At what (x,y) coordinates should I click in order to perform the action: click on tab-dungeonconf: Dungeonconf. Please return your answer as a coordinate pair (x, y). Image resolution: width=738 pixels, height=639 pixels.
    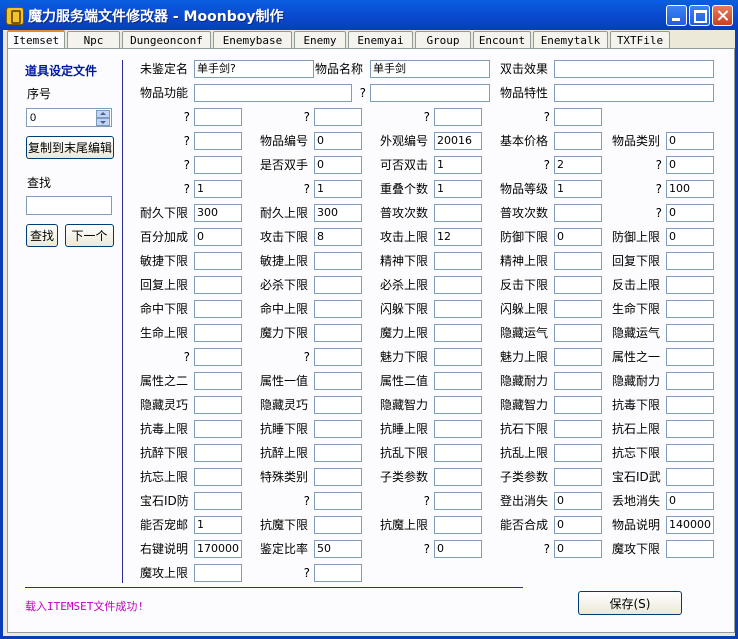
    Looking at the image, I should click on (166, 39).